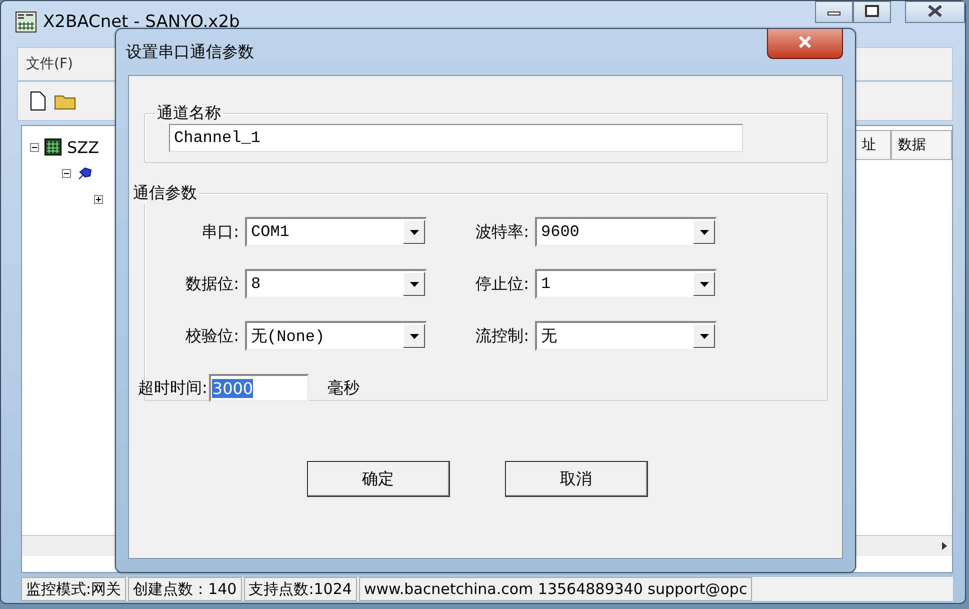 The image size is (969, 609). What do you see at coordinates (98, 199) in the screenshot?
I see `expand-toggle-icon` at bounding box center [98, 199].